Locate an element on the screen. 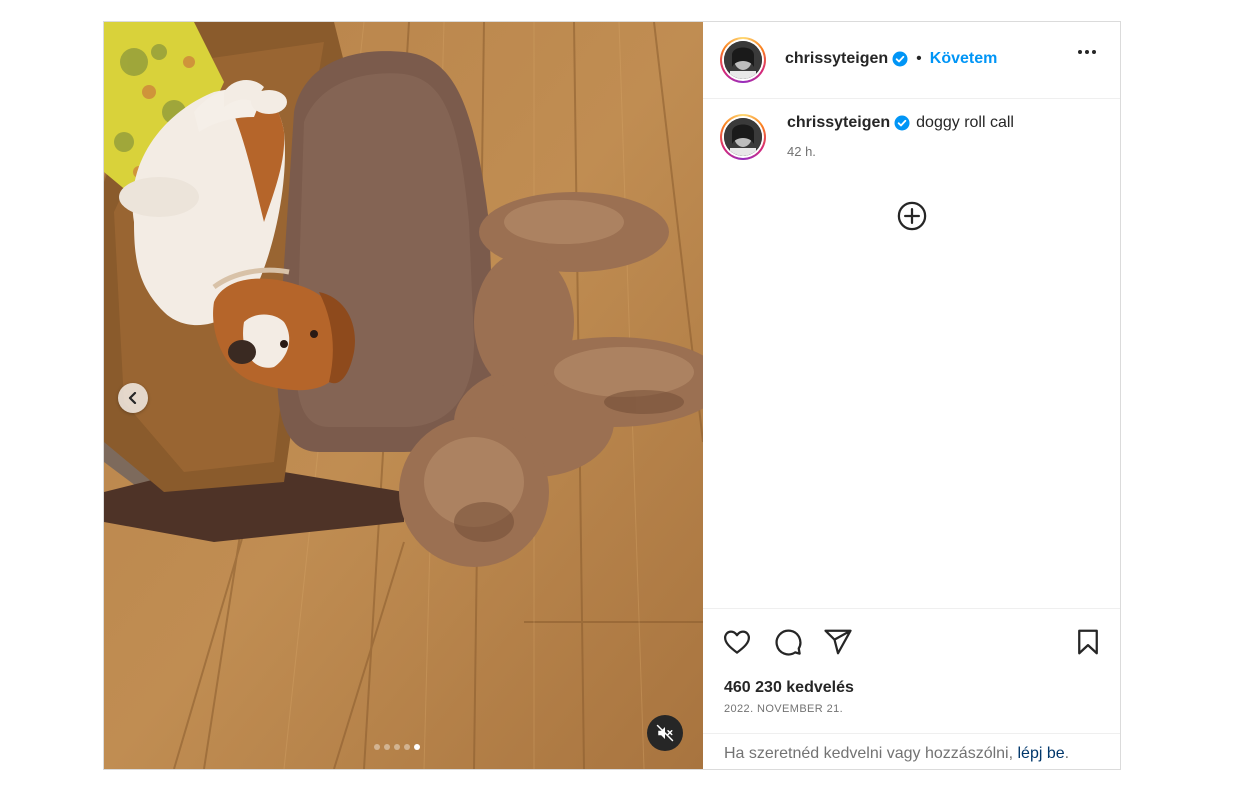  save-button is located at coordinates (1088, 644).